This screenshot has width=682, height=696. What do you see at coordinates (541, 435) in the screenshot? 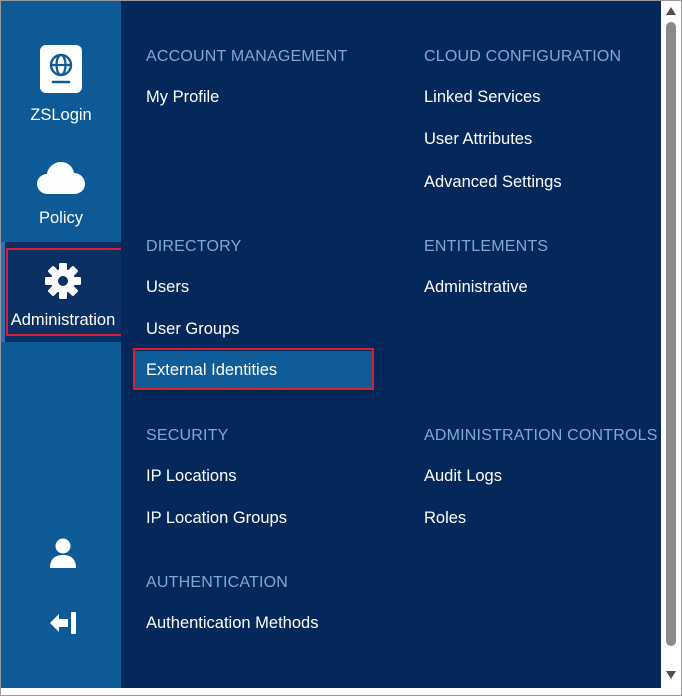
I see `section-title-administration-controls: ADMINISTRATION CONTROLS` at bounding box center [541, 435].